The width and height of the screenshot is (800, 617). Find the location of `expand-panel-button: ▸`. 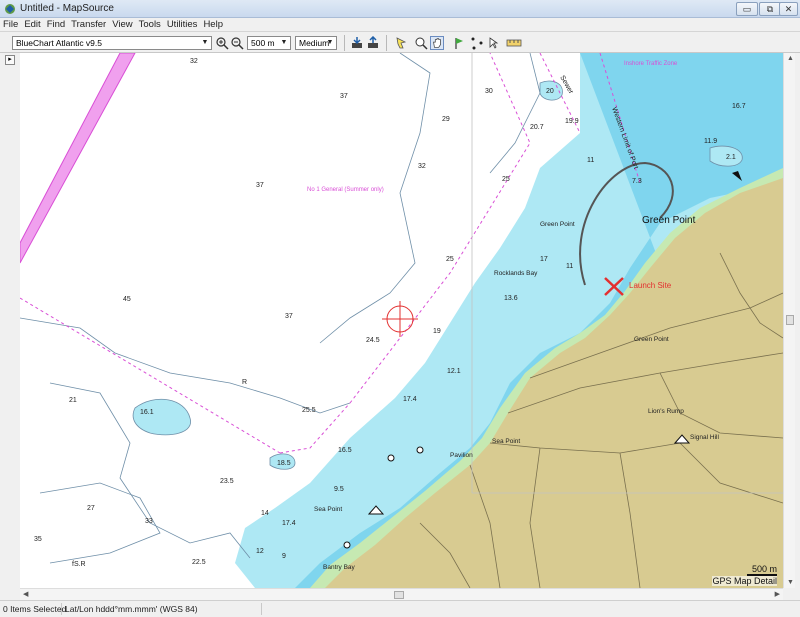

expand-panel-button: ▸ is located at coordinates (10, 60).